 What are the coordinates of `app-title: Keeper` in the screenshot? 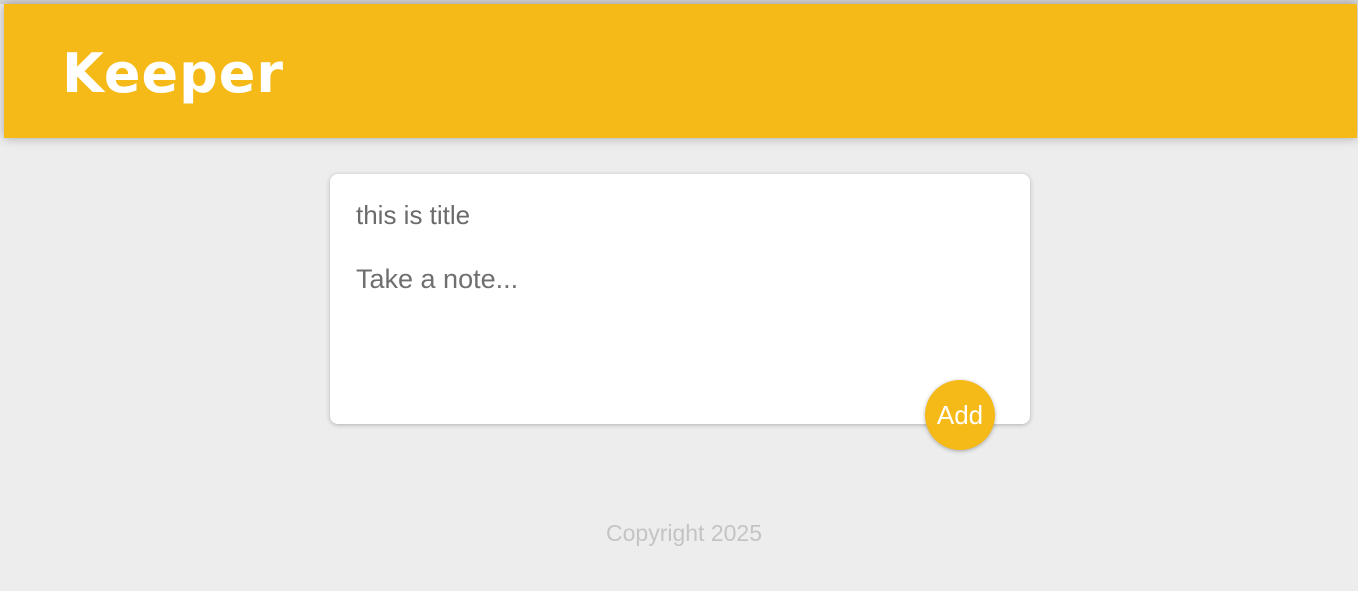 It's located at (173, 73).